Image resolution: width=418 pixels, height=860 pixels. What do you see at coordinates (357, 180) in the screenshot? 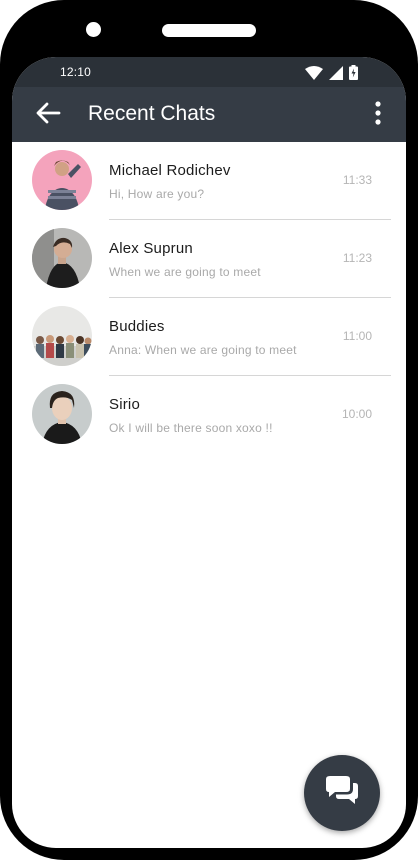
I see `chat-time: 11:33` at bounding box center [357, 180].